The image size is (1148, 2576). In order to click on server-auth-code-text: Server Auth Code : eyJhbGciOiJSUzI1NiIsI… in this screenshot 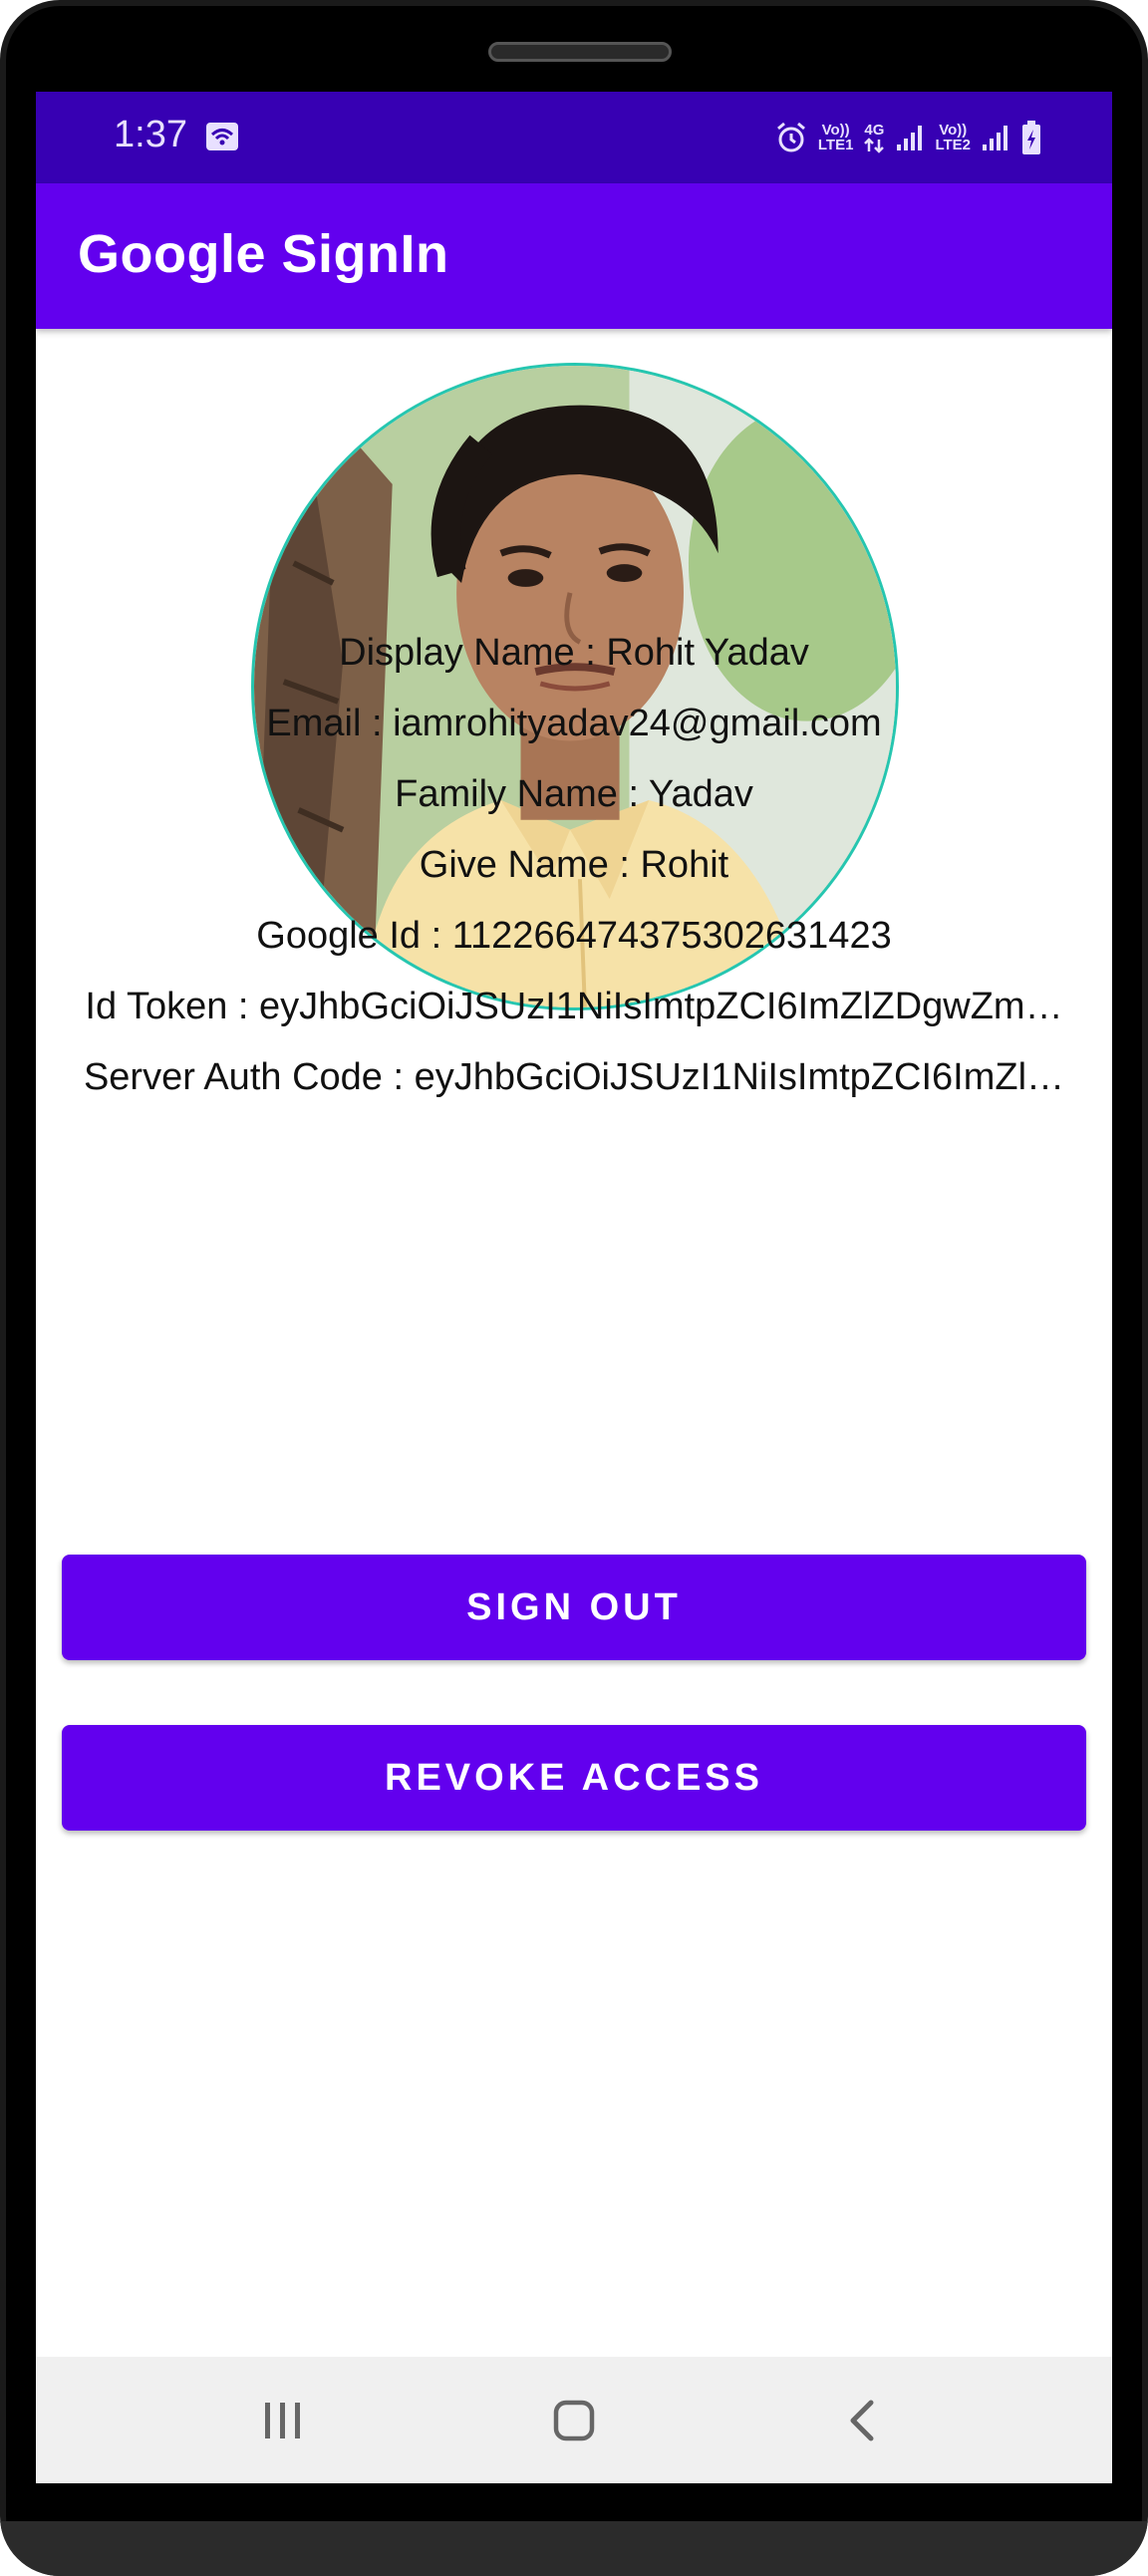, I will do `click(574, 1077)`.